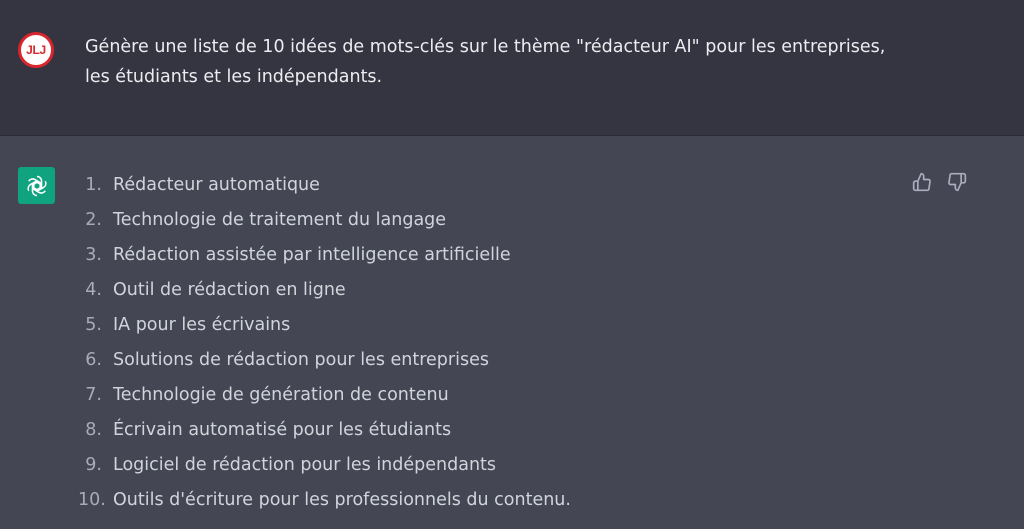 The image size is (1024, 529). Describe the element at coordinates (93, 220) in the screenshot. I see `list-item-number: 2.` at that location.